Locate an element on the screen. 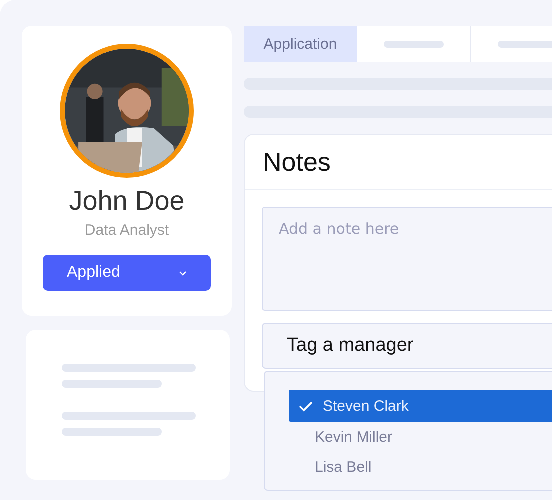 The height and width of the screenshot is (500, 552). candidate-name: John Doe is located at coordinates (127, 201).